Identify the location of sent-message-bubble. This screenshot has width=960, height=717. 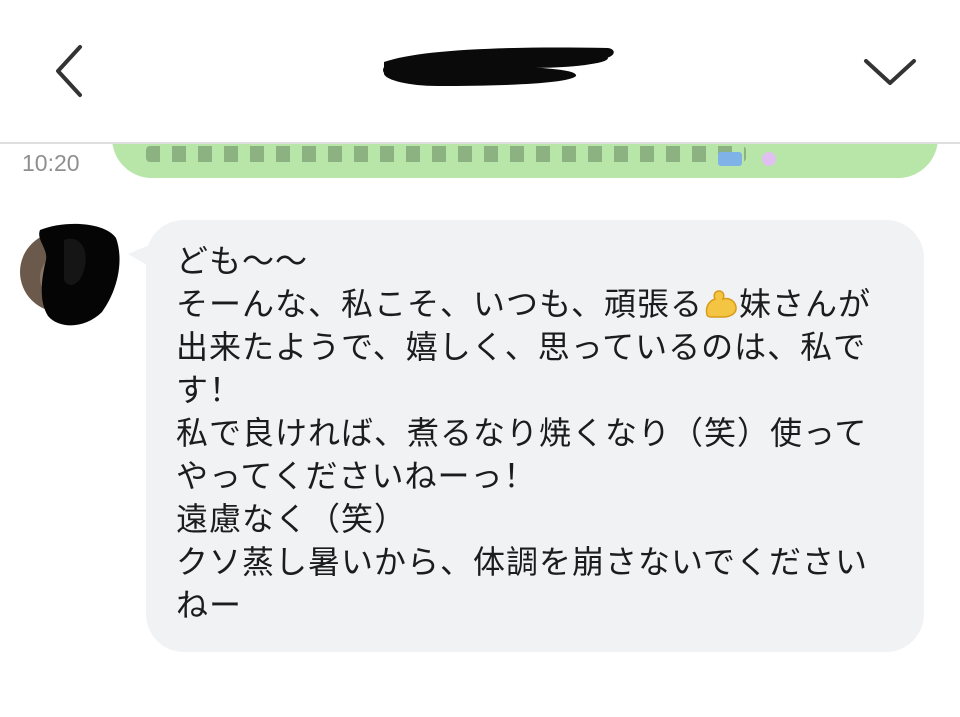
(525, 161).